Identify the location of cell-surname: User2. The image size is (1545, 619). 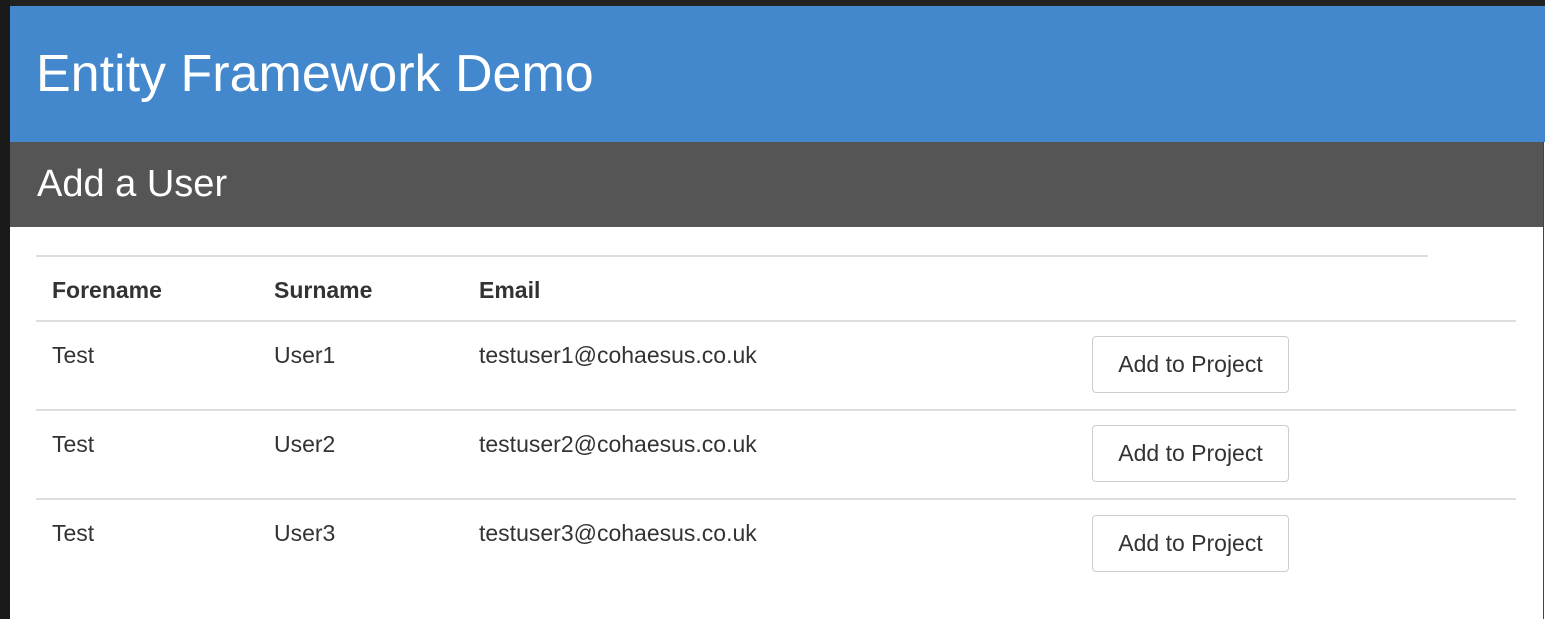
(305, 444).